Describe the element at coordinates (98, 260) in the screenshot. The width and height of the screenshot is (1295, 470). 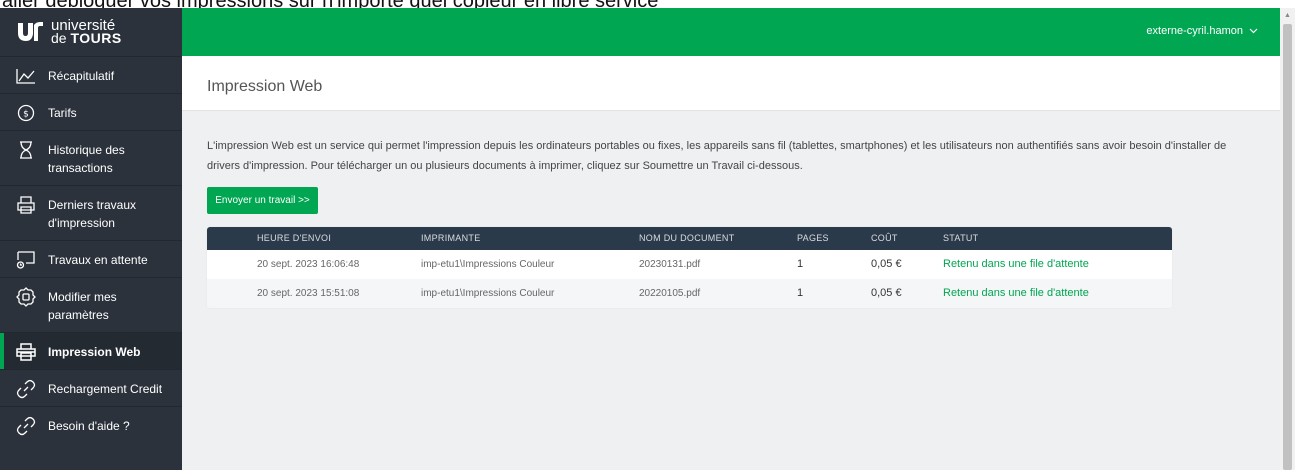
I see `sidebar-item-label: Travaux en attente` at that location.